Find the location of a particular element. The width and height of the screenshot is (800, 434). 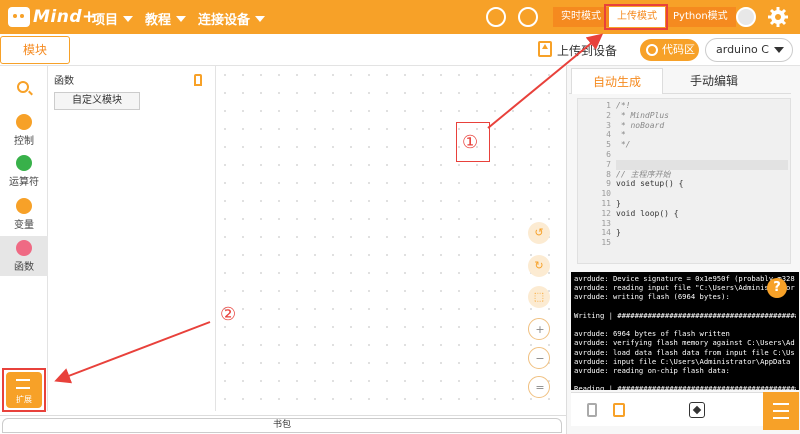

category-functions: 函数 is located at coordinates (24, 256).